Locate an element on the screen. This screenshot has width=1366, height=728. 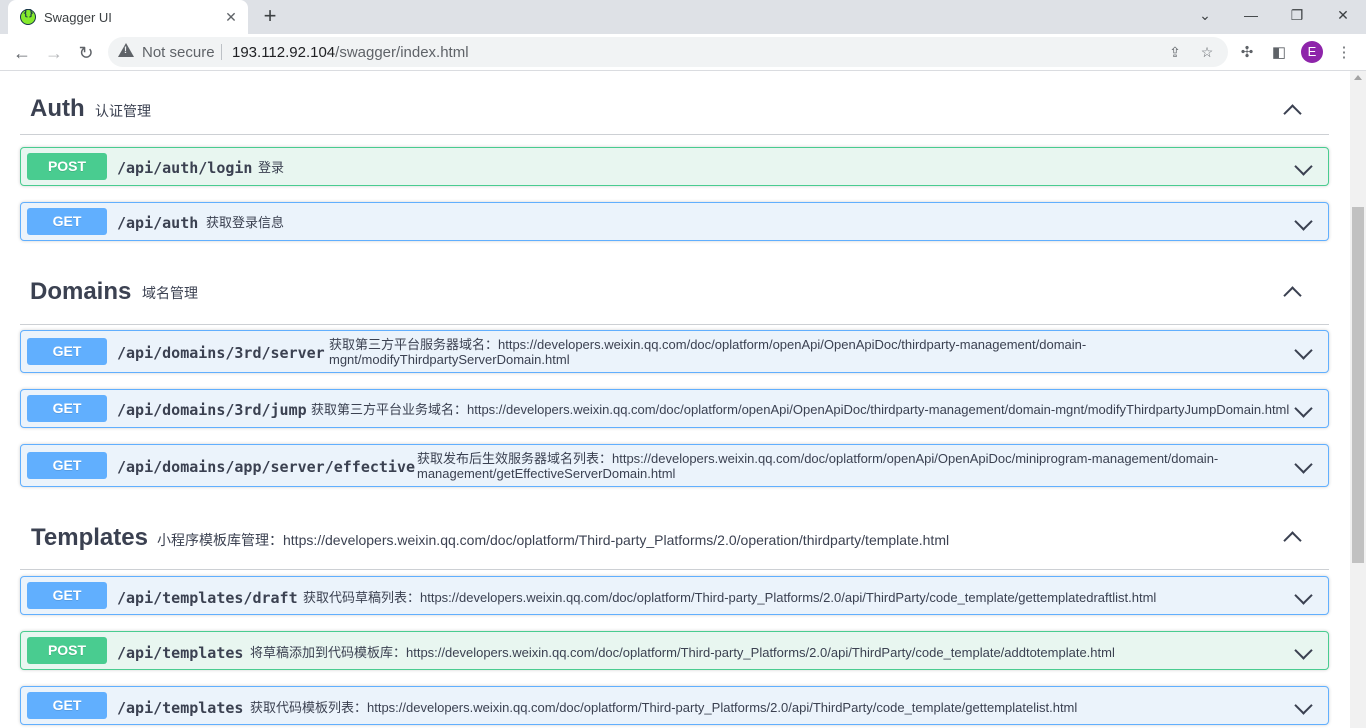
section-description: 认证管理 is located at coordinates (123, 111).